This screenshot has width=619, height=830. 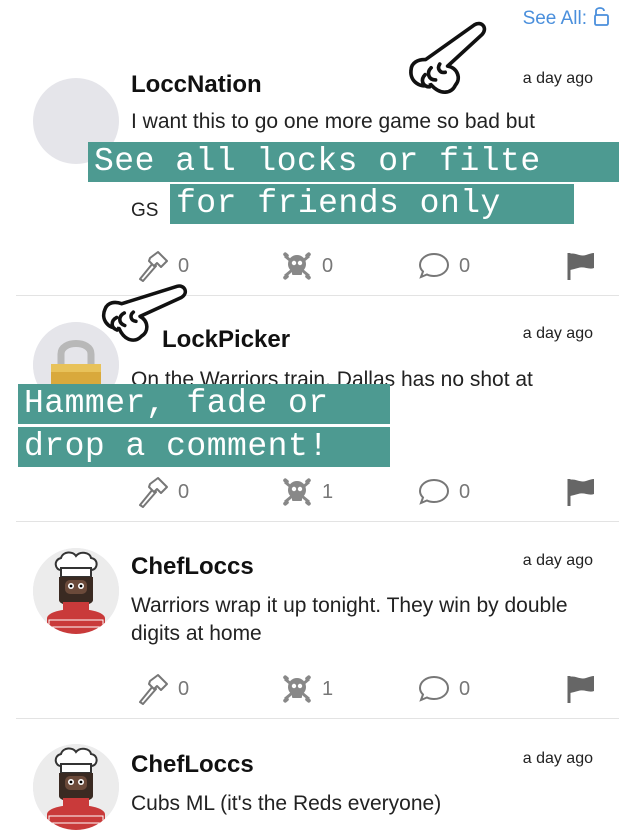 What do you see at coordinates (196, 85) in the screenshot?
I see `username: LoccNation` at bounding box center [196, 85].